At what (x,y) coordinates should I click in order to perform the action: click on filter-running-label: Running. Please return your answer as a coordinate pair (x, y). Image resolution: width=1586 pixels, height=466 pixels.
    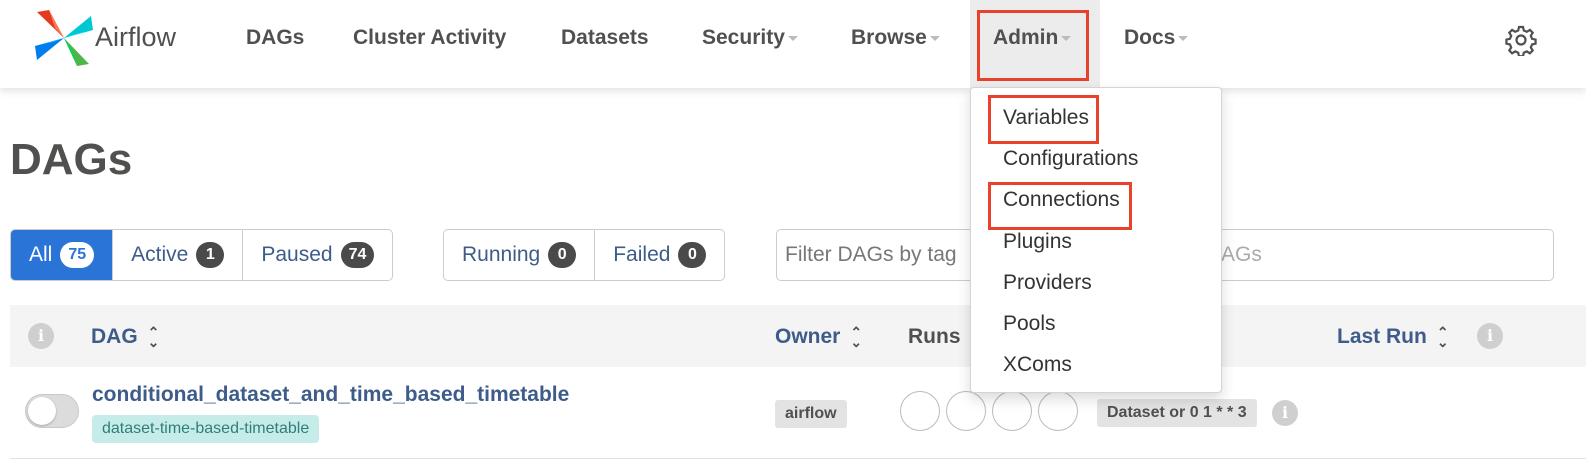
    Looking at the image, I should click on (501, 254).